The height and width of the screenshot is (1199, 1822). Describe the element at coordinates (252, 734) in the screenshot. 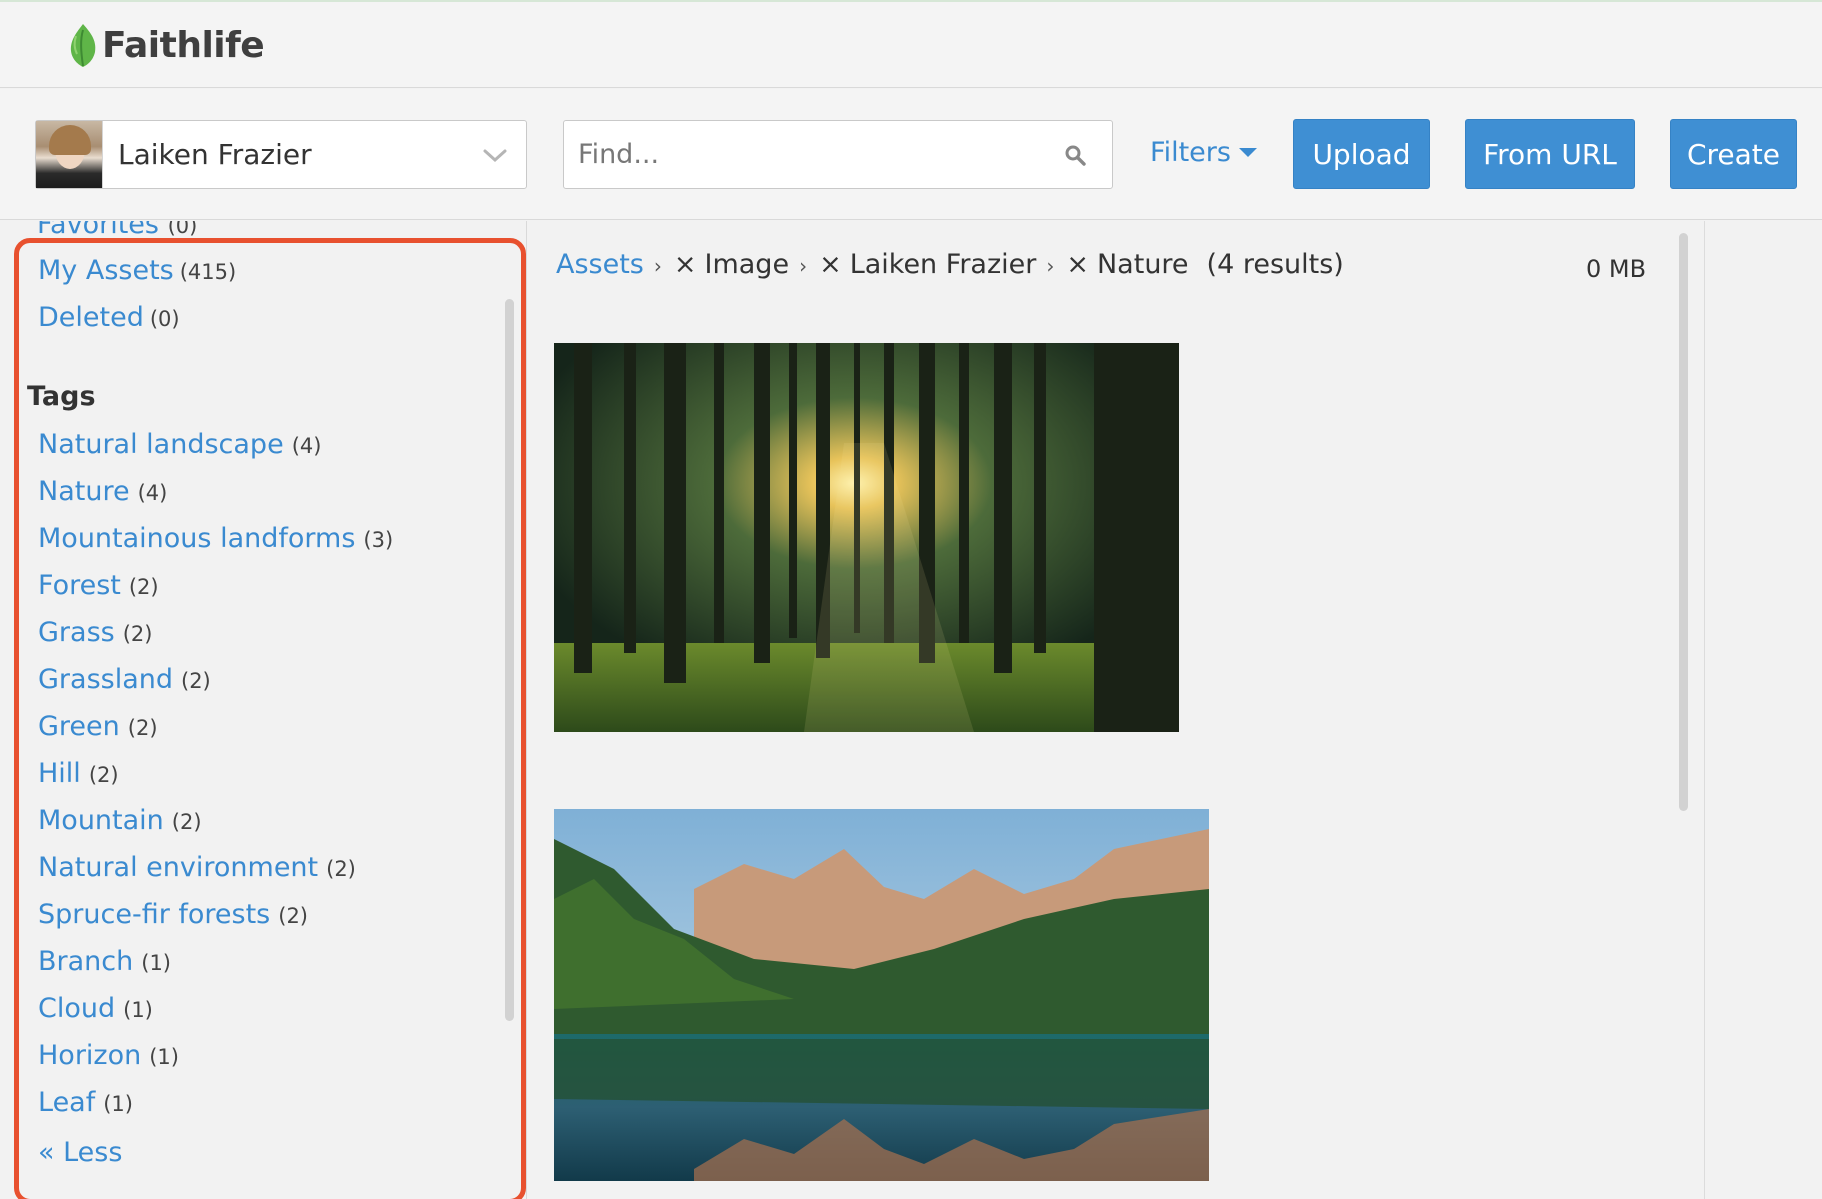

I see `tag-item: Green (2)` at that location.